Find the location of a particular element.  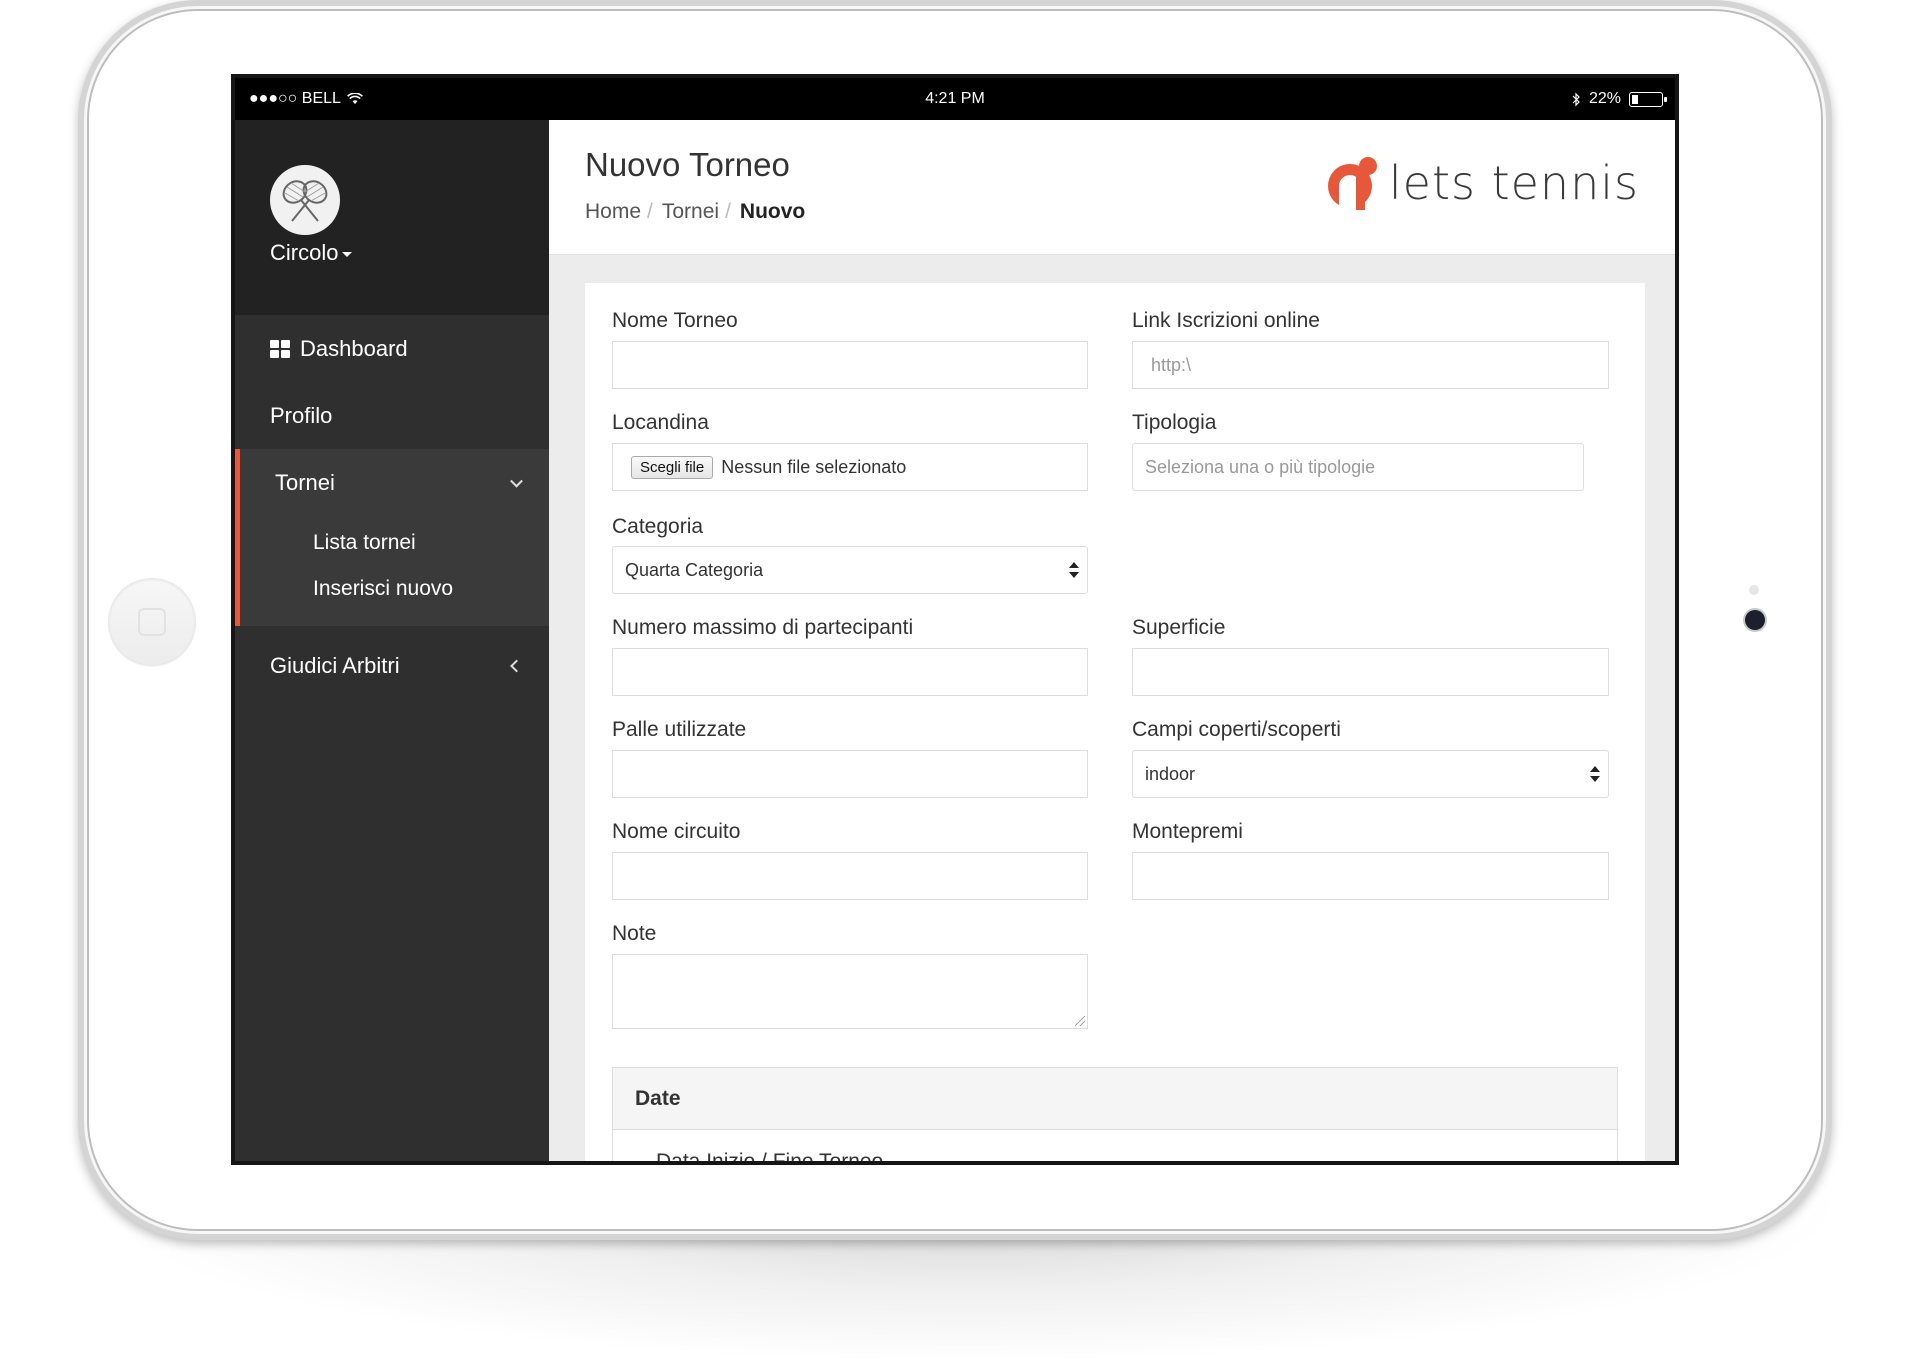

tipologia-label: Tipologia is located at coordinates (1174, 422).